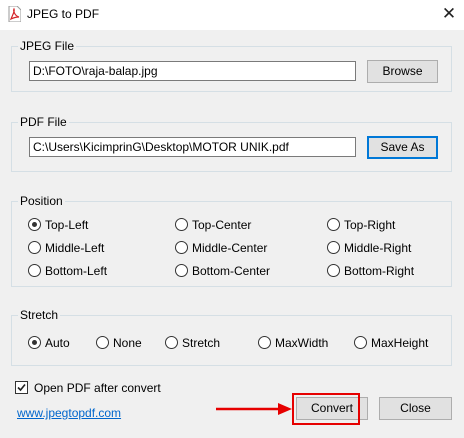 This screenshot has width=464, height=438. Describe the element at coordinates (415, 408) in the screenshot. I see `close-button: Close` at that location.